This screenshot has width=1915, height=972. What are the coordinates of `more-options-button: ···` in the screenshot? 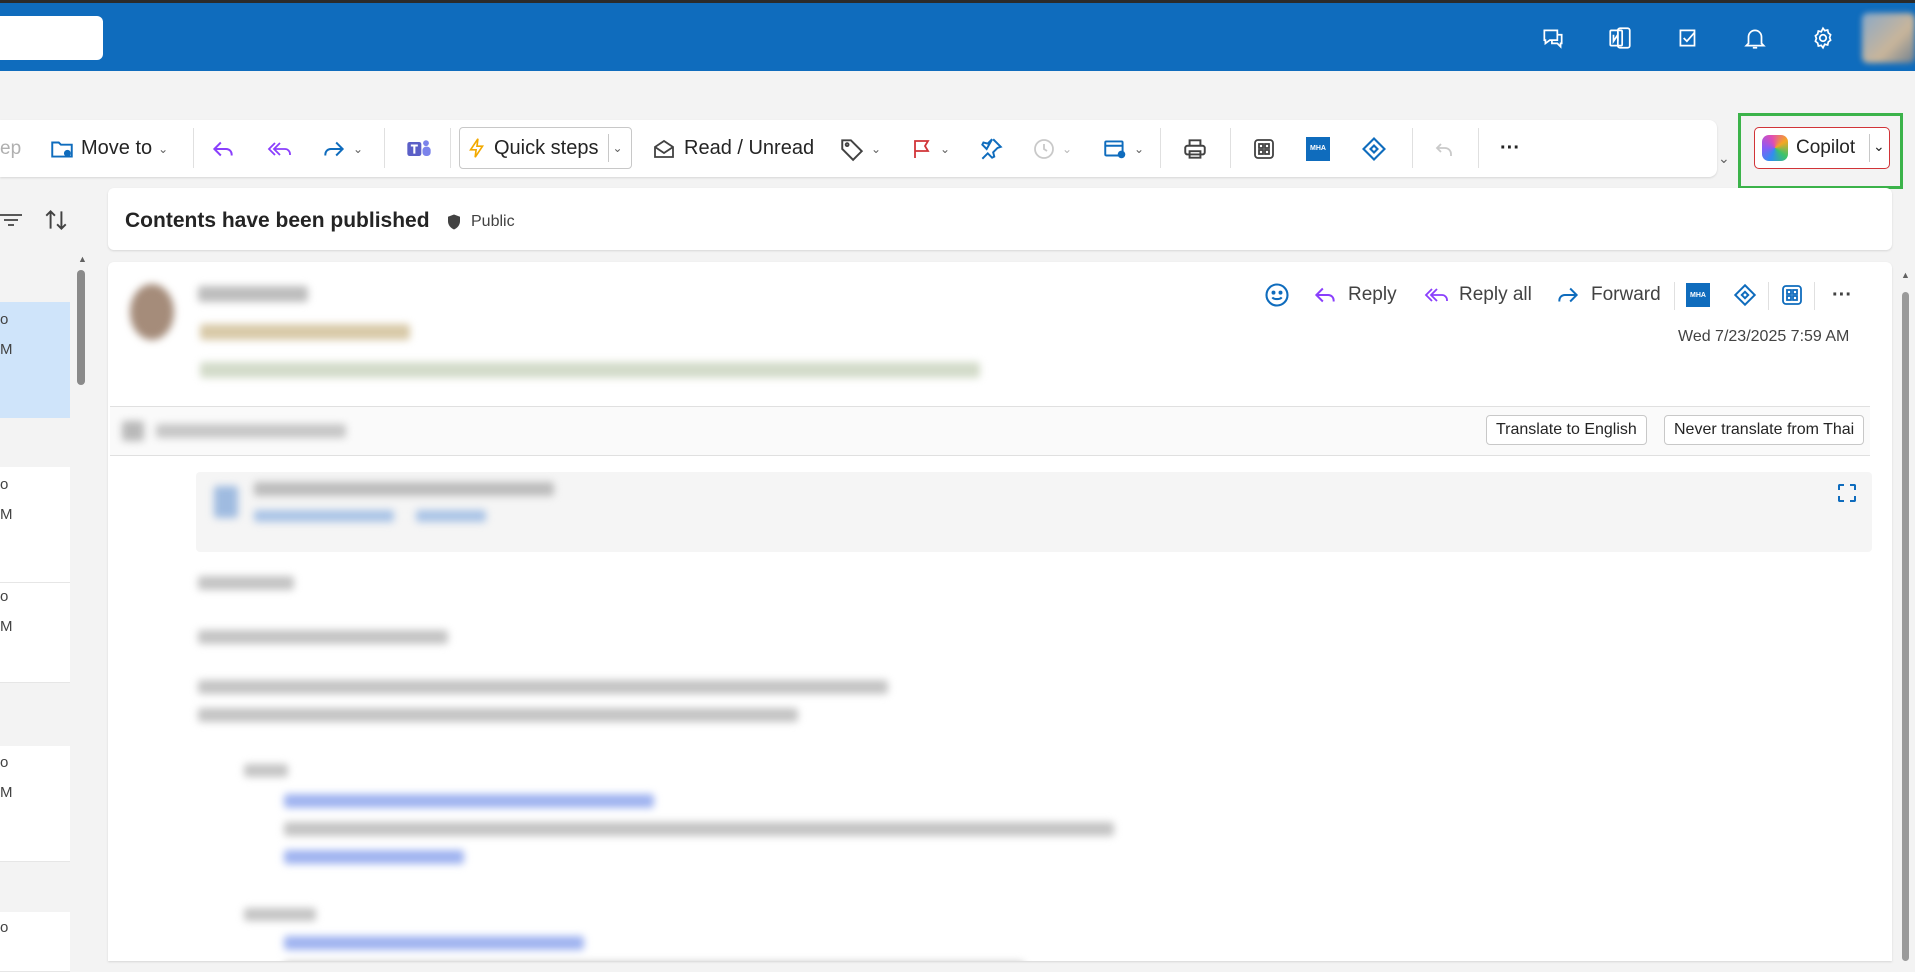 It's located at (1510, 148).